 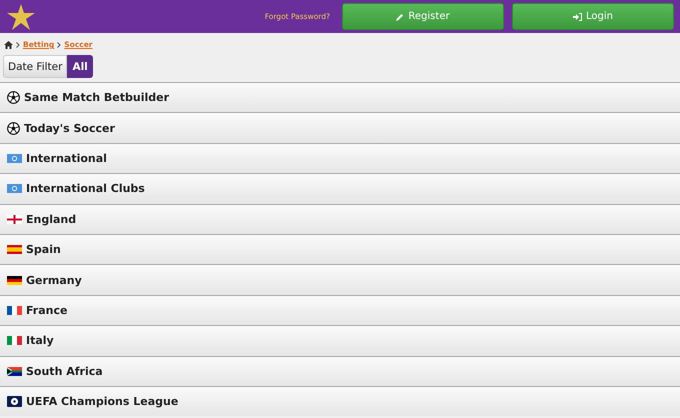 I want to click on category-label: Italy, so click(x=40, y=341).